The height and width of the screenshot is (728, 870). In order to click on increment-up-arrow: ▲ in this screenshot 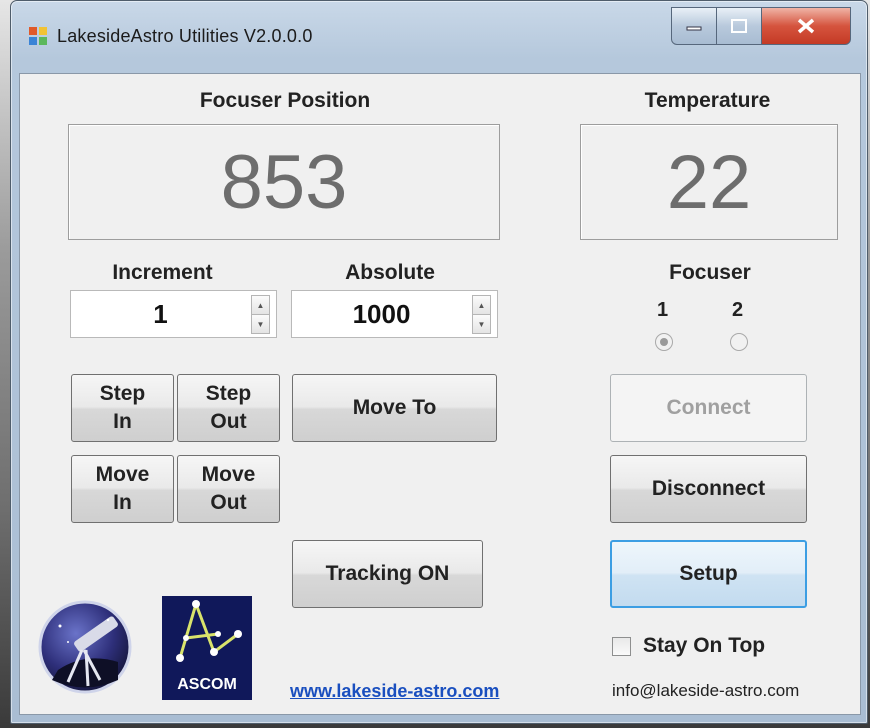, I will do `click(260, 305)`.